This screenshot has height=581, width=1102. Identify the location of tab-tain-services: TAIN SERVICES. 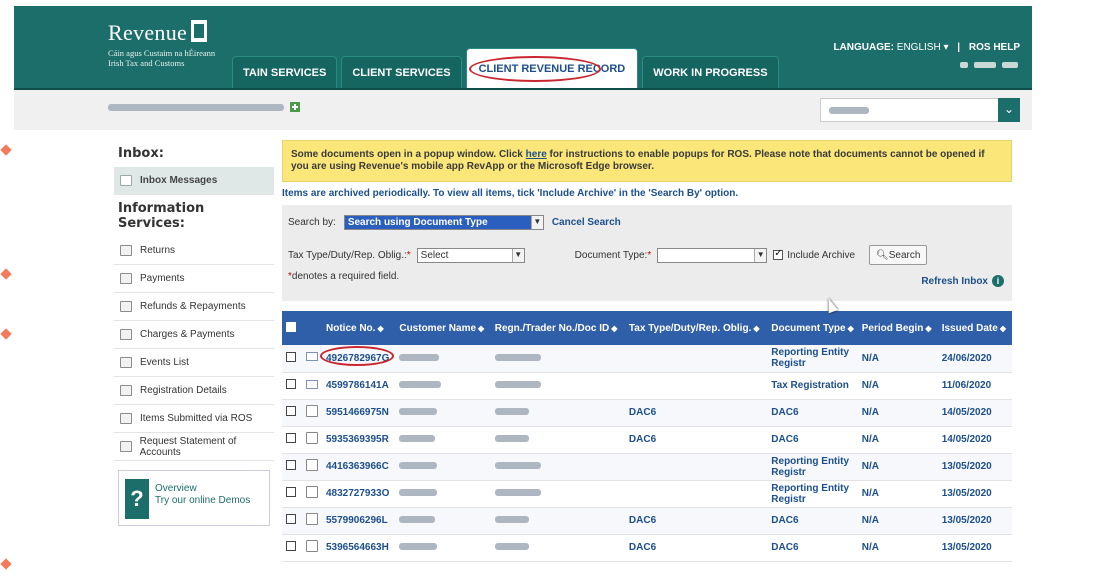
(285, 72).